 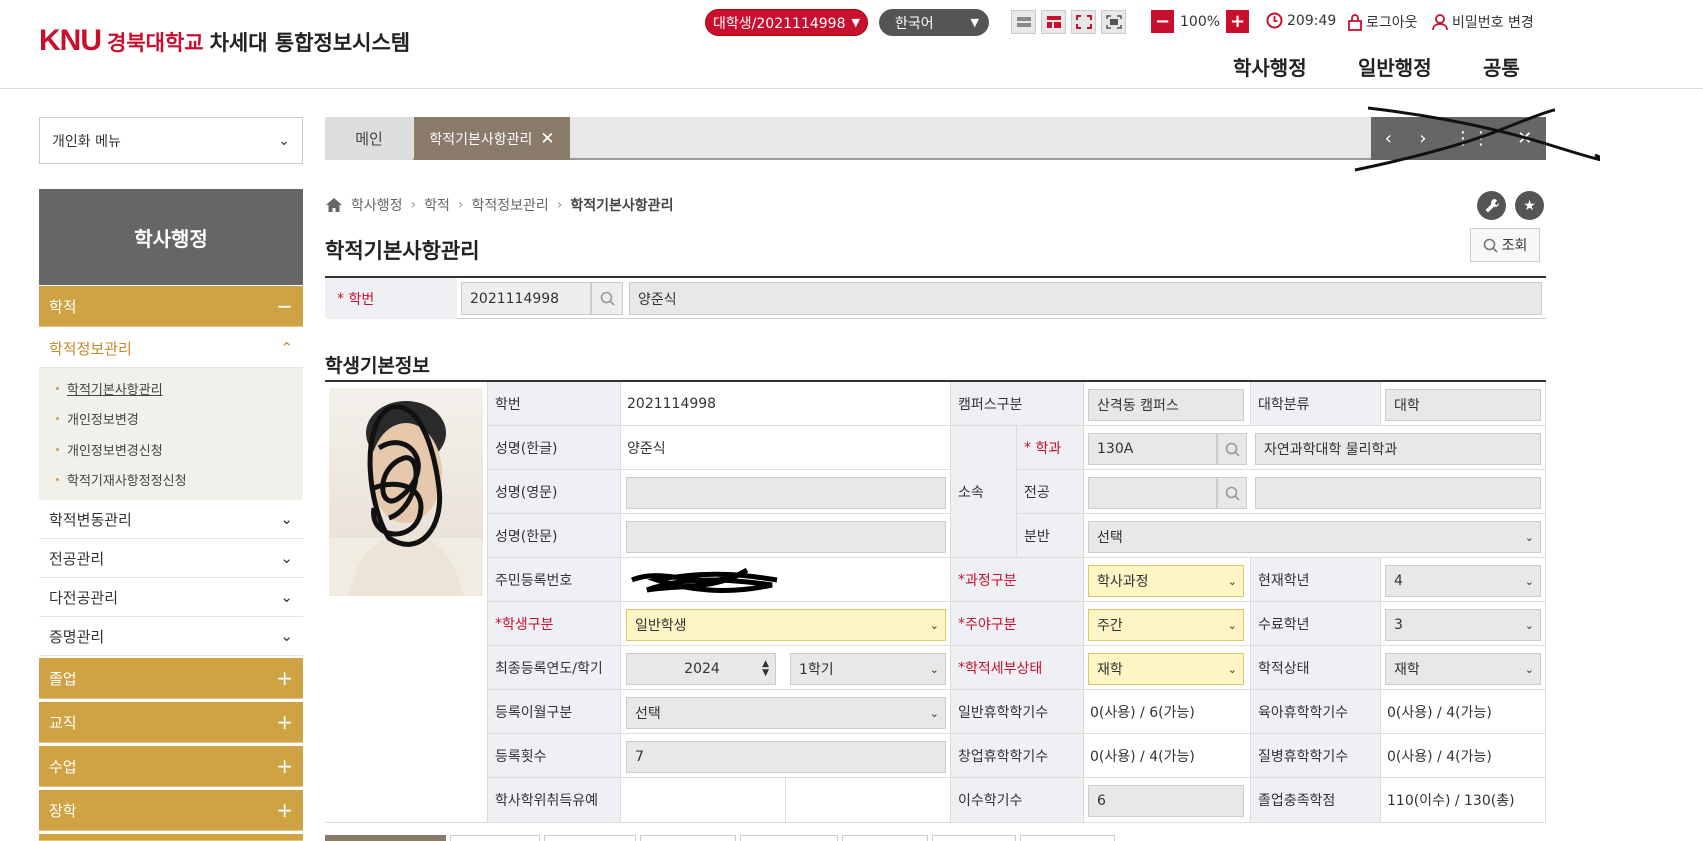 I want to click on sidebar-item-major: 전공관리 ⌄, so click(x=171, y=558).